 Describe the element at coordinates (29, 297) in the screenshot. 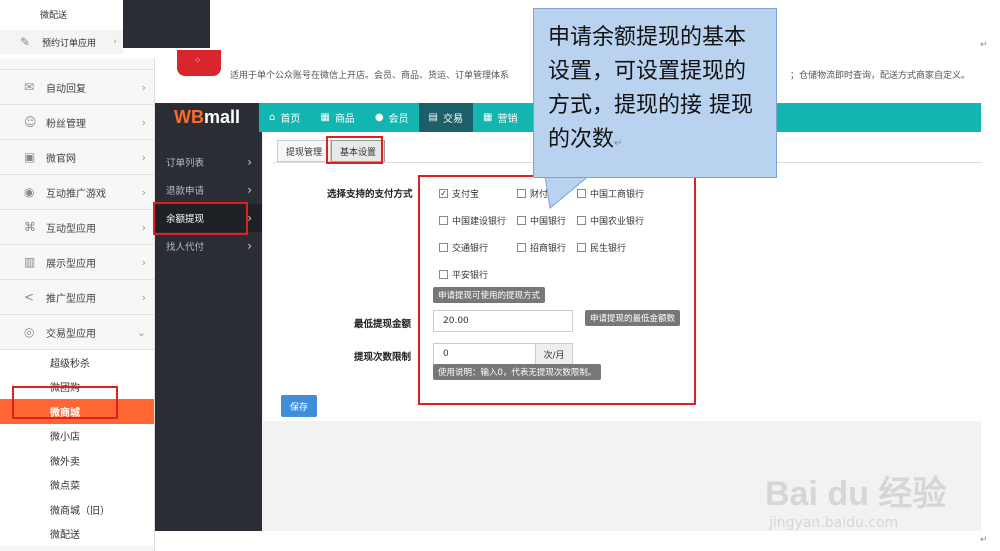

I see `share-icon: <` at that location.